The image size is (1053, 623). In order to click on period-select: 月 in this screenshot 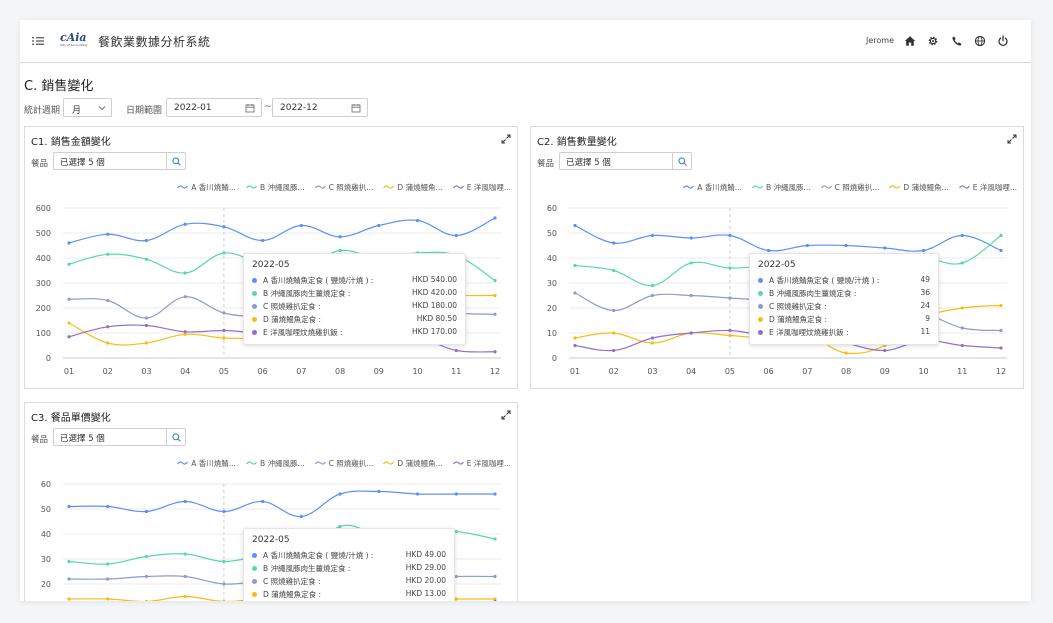, I will do `click(87, 107)`.